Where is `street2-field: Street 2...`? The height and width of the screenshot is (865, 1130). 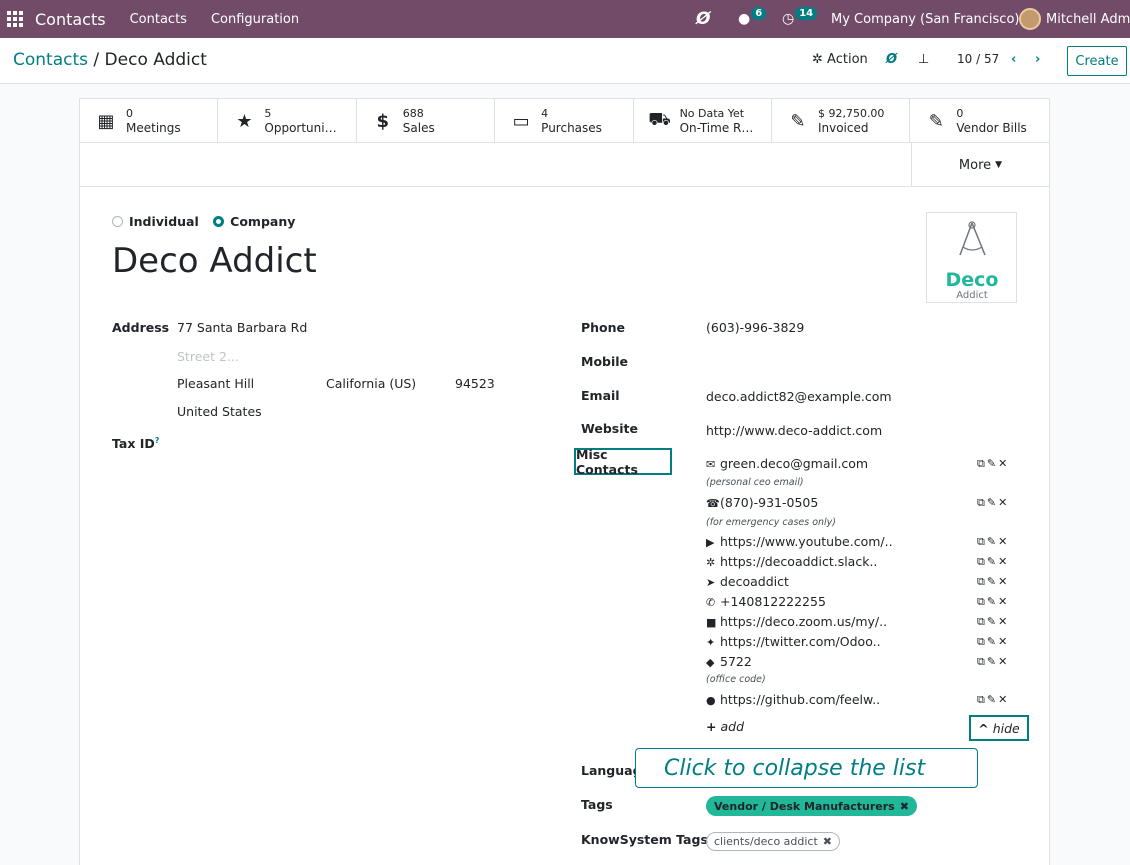
street2-field: Street 2... is located at coordinates (208, 356).